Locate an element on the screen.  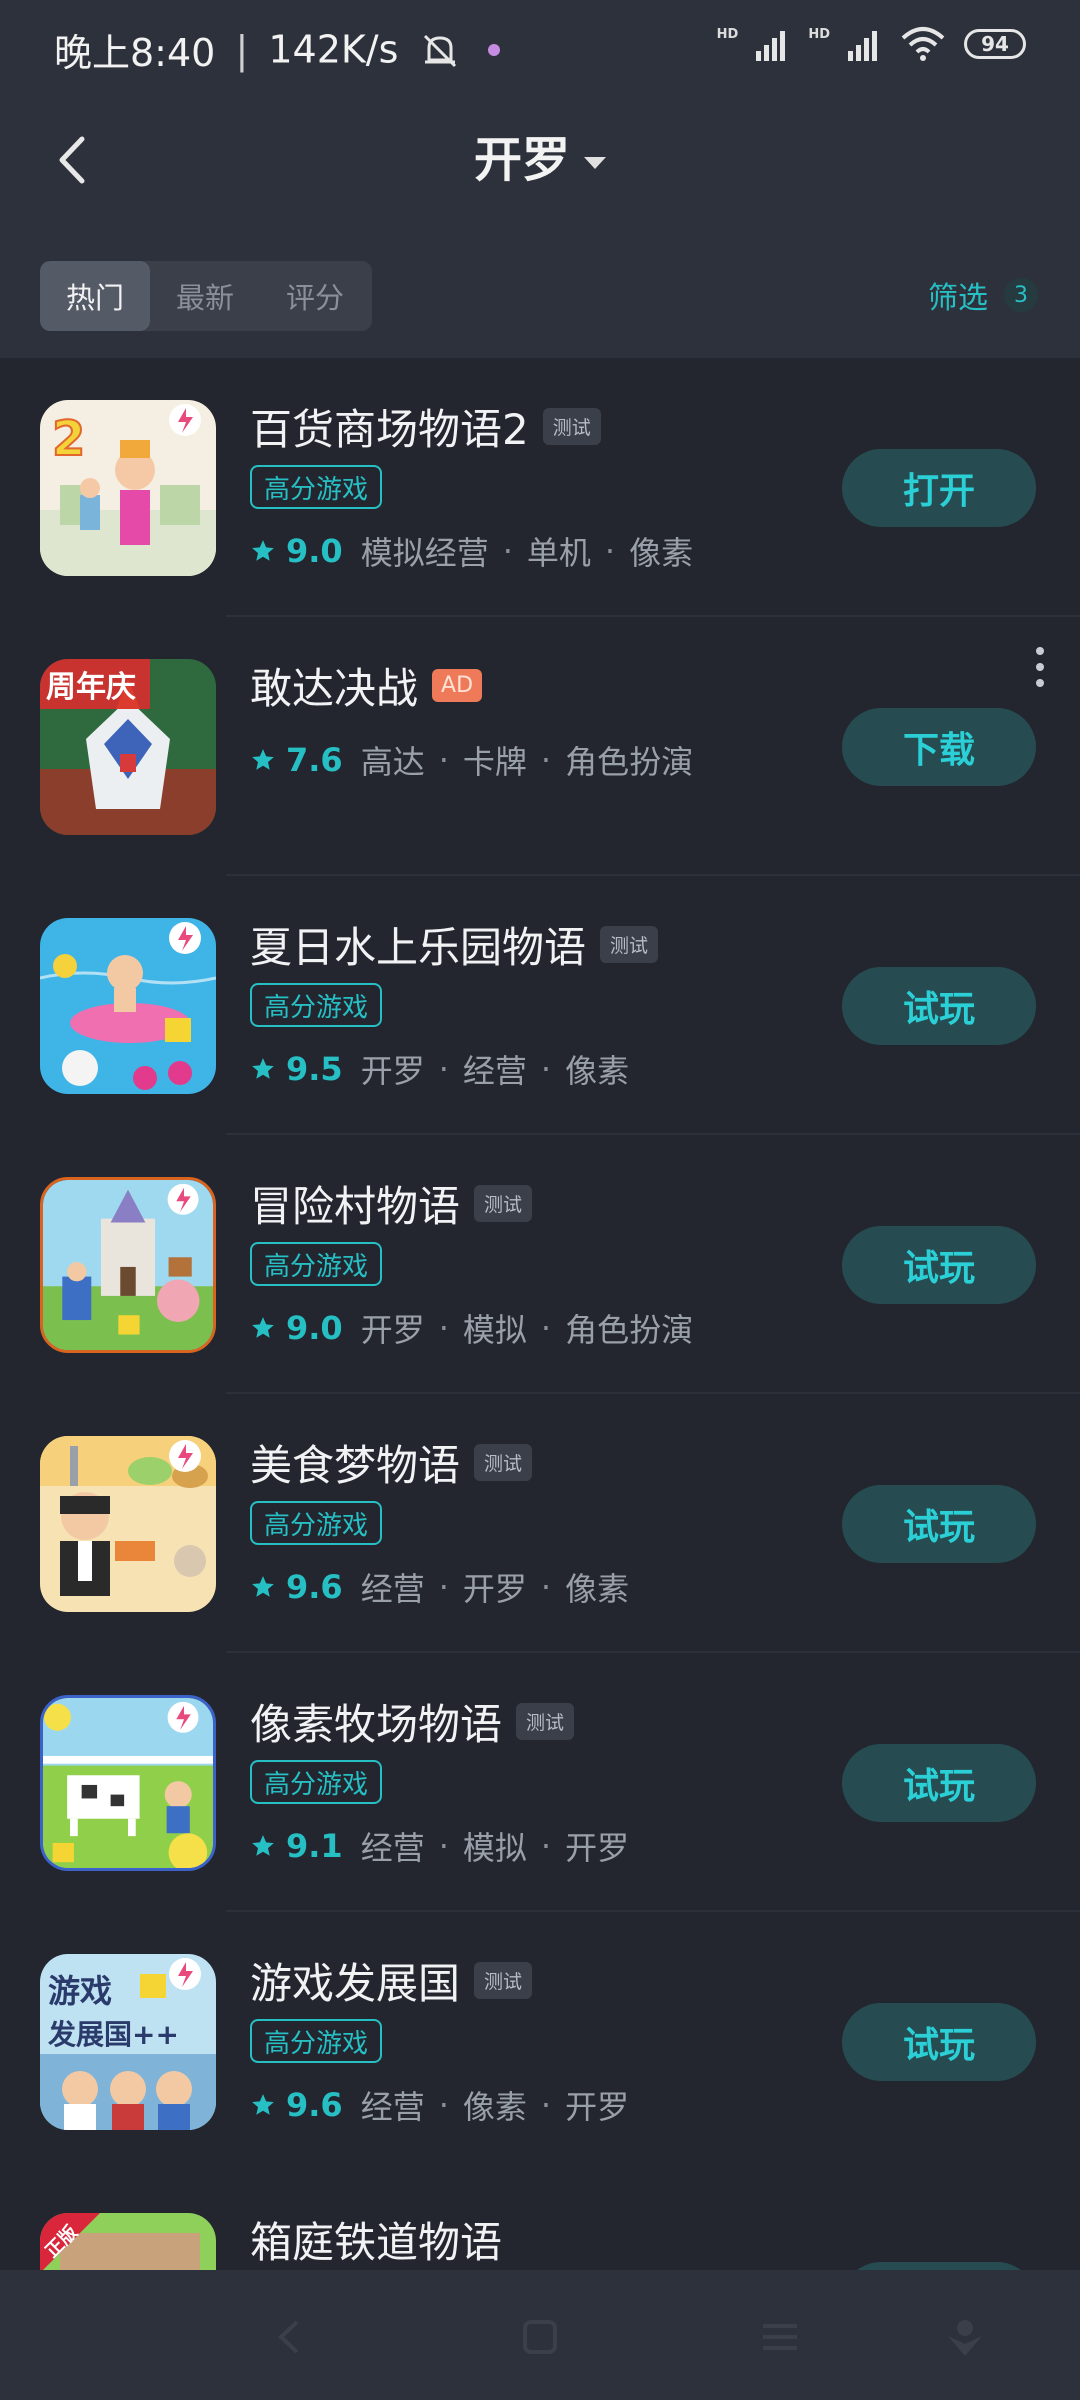
game-icon: 2 is located at coordinates (128, 488).